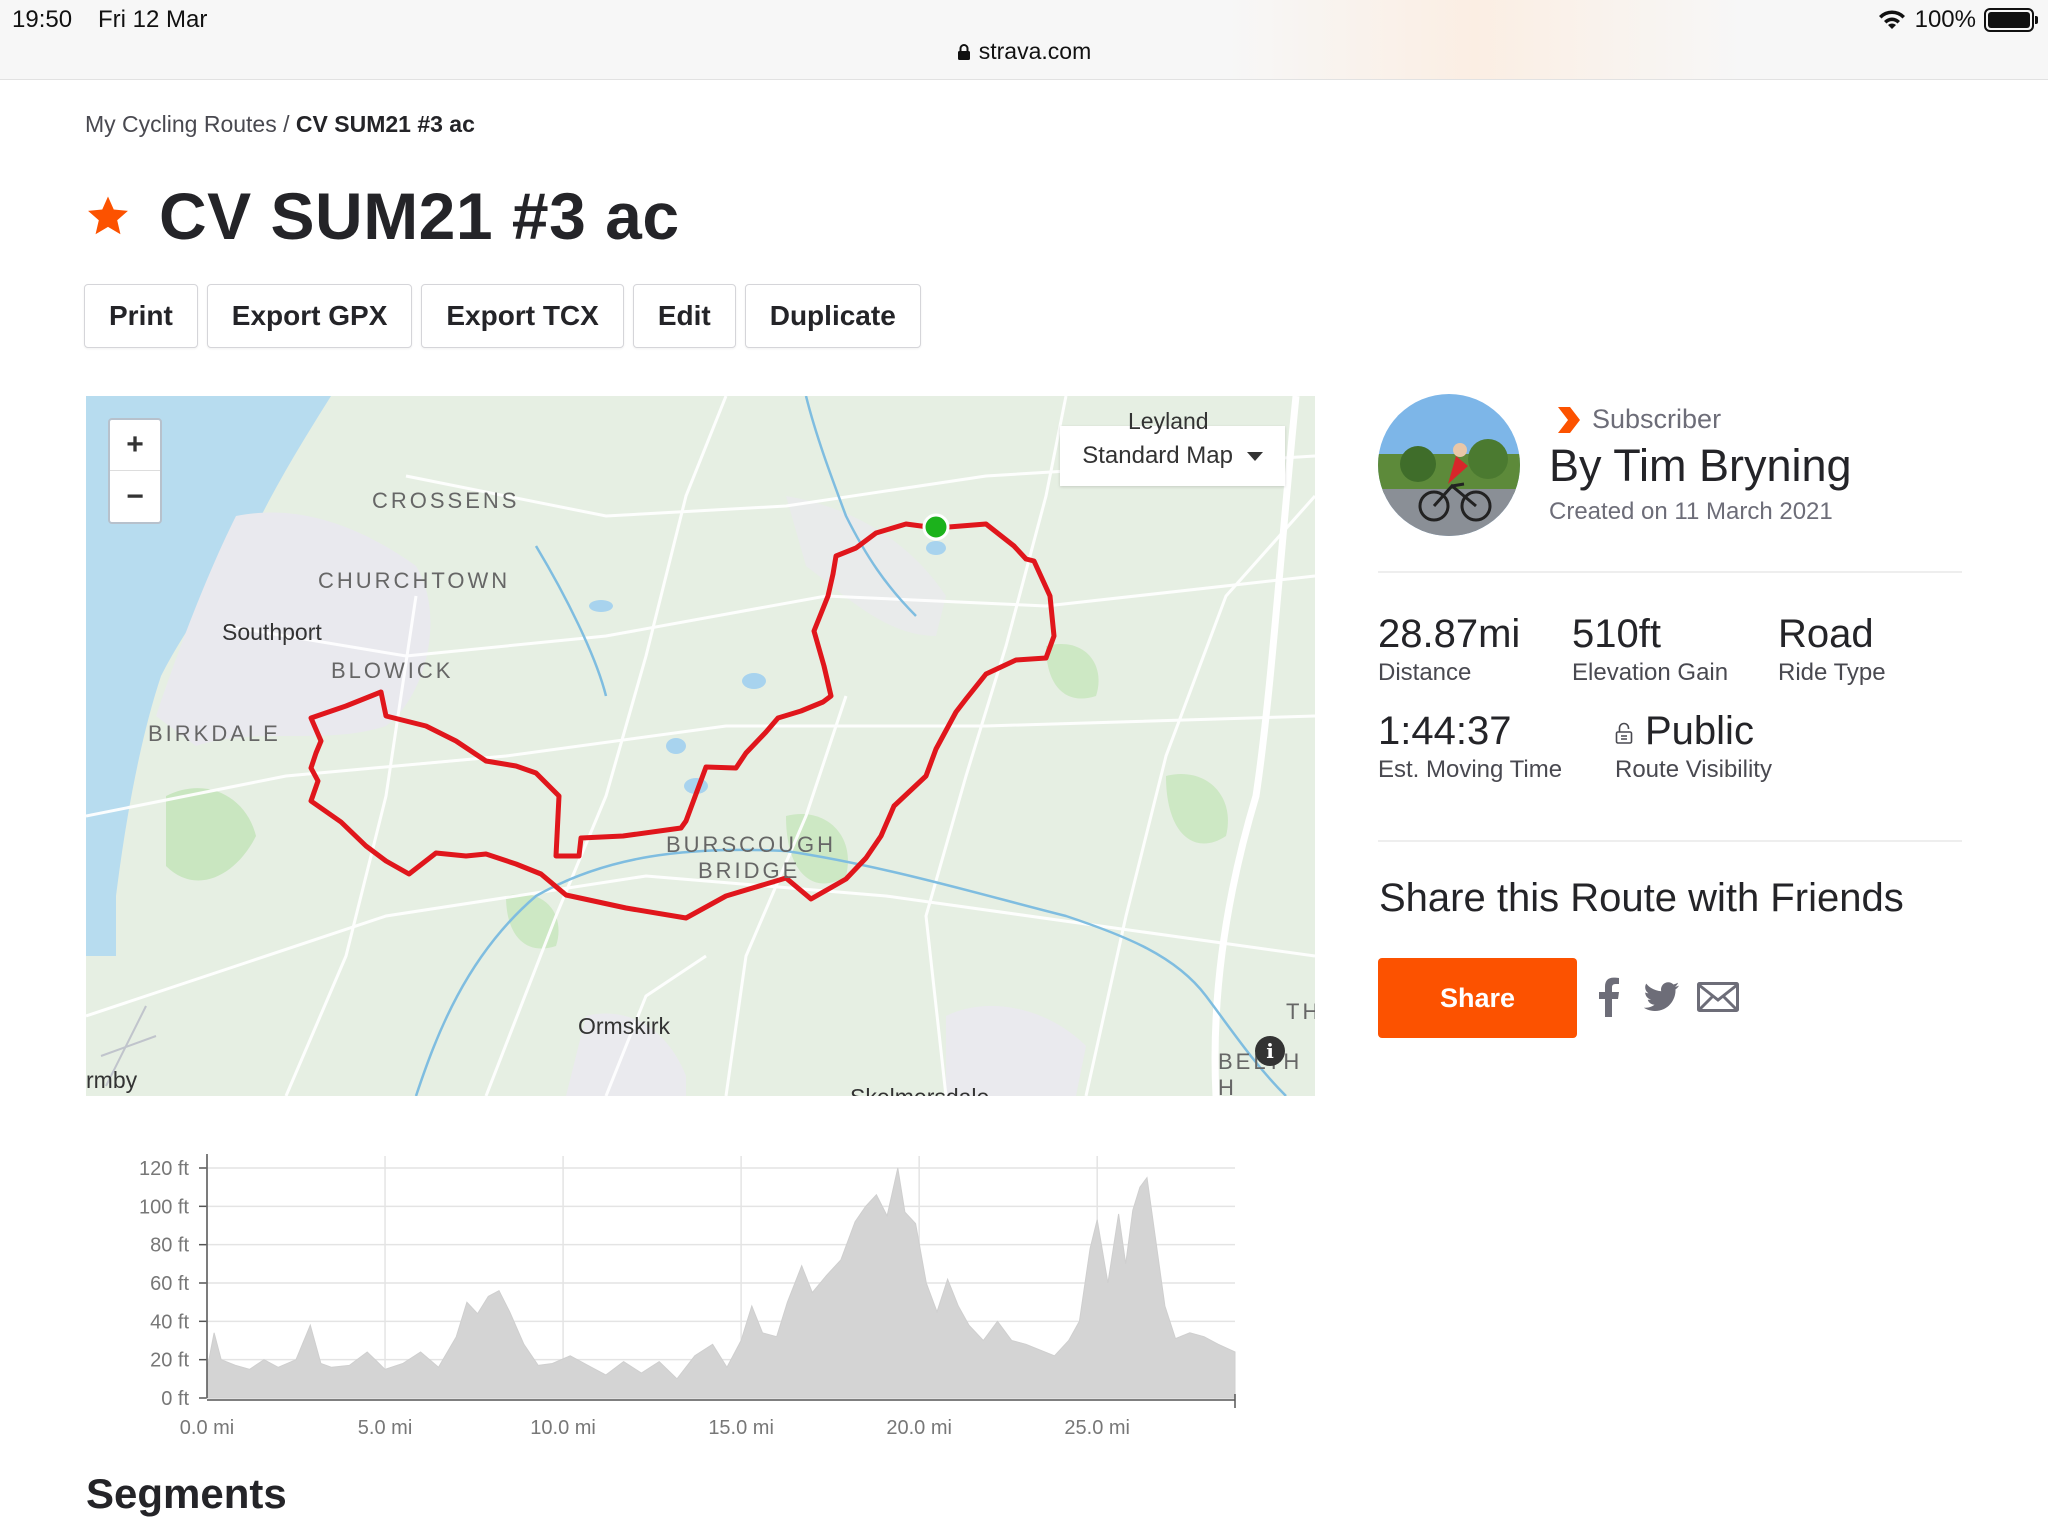  I want to click on map-label-birkdale: BIRKDALE, so click(214, 733).